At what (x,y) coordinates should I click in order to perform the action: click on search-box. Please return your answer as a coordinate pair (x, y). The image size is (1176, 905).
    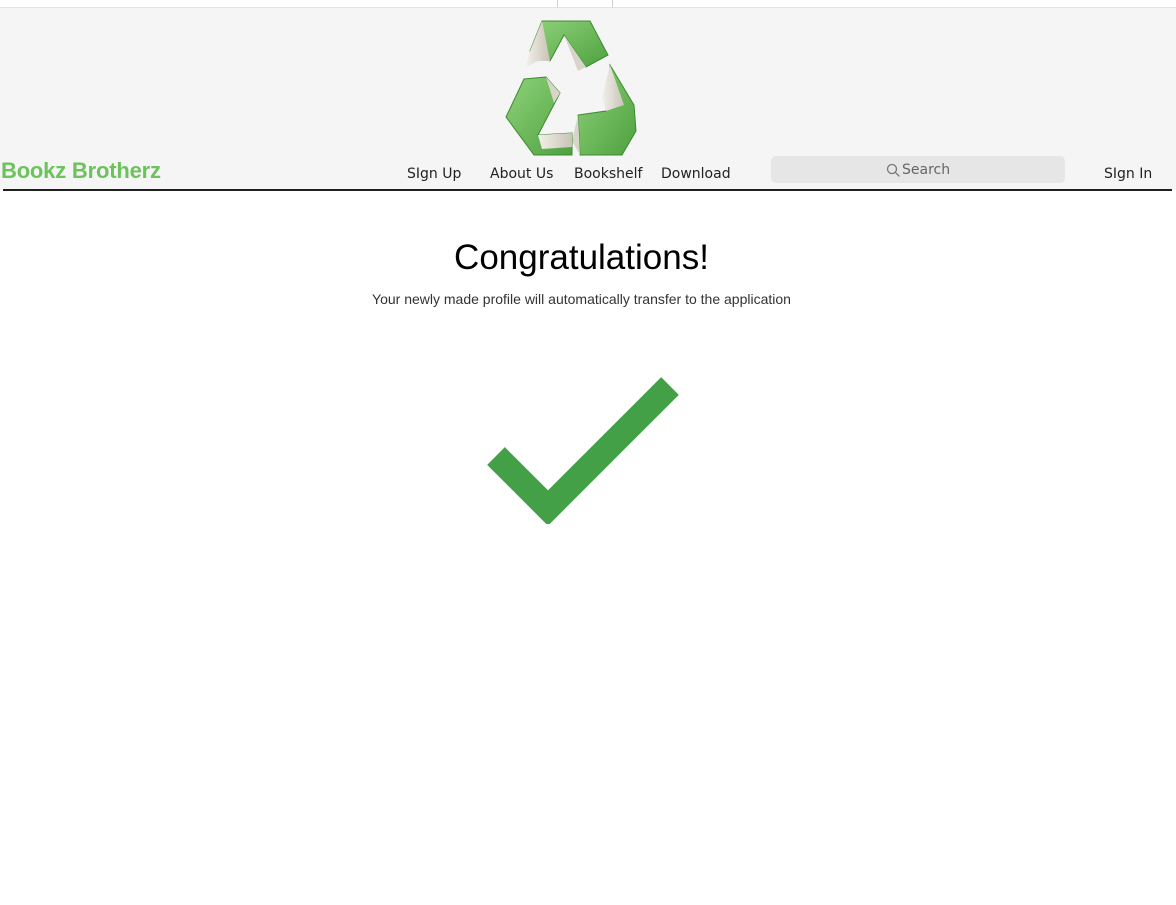
    Looking at the image, I should click on (918, 169).